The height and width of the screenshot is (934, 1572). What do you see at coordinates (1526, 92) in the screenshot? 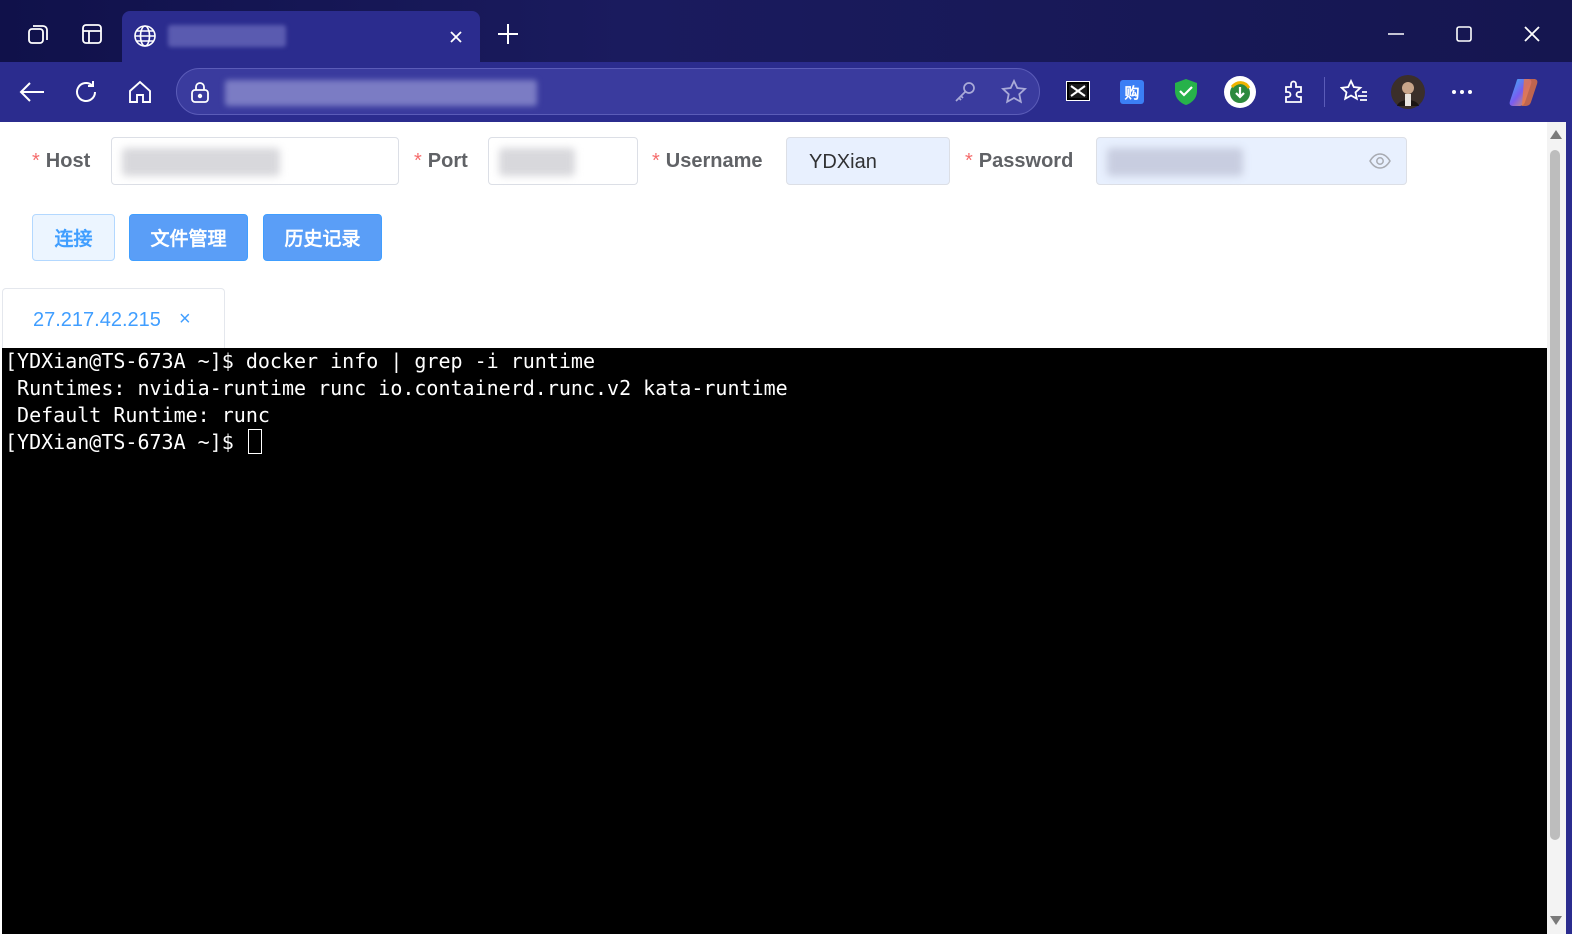
I see `copilot-icon` at bounding box center [1526, 92].